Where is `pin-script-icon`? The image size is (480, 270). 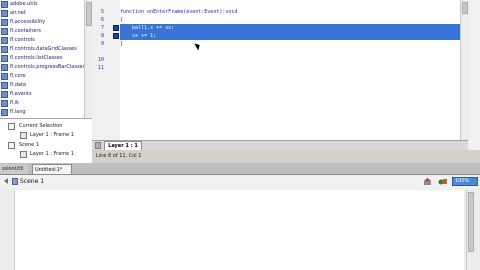 pin-script-icon is located at coordinates (98, 145).